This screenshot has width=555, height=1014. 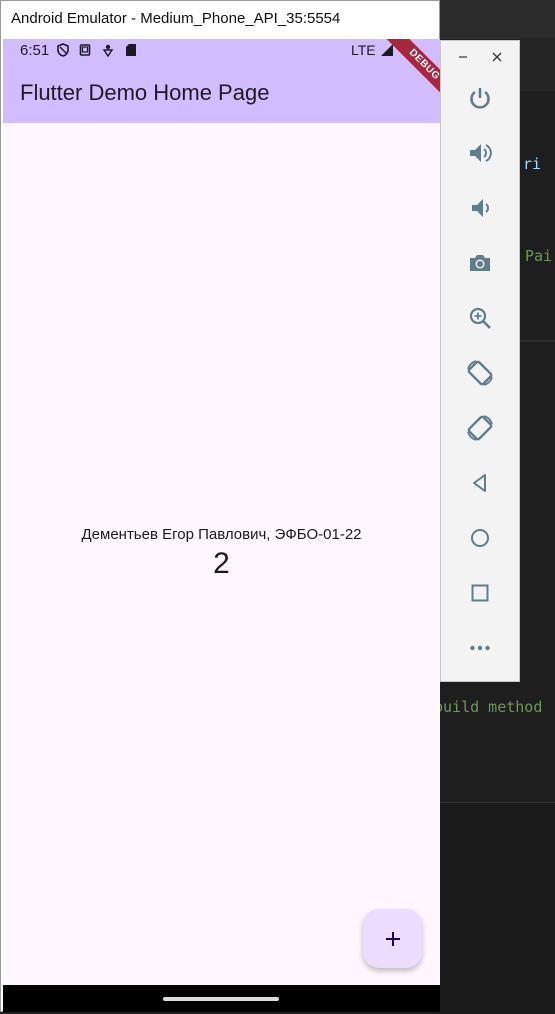 I want to click on power-button, so click(x=480, y=98).